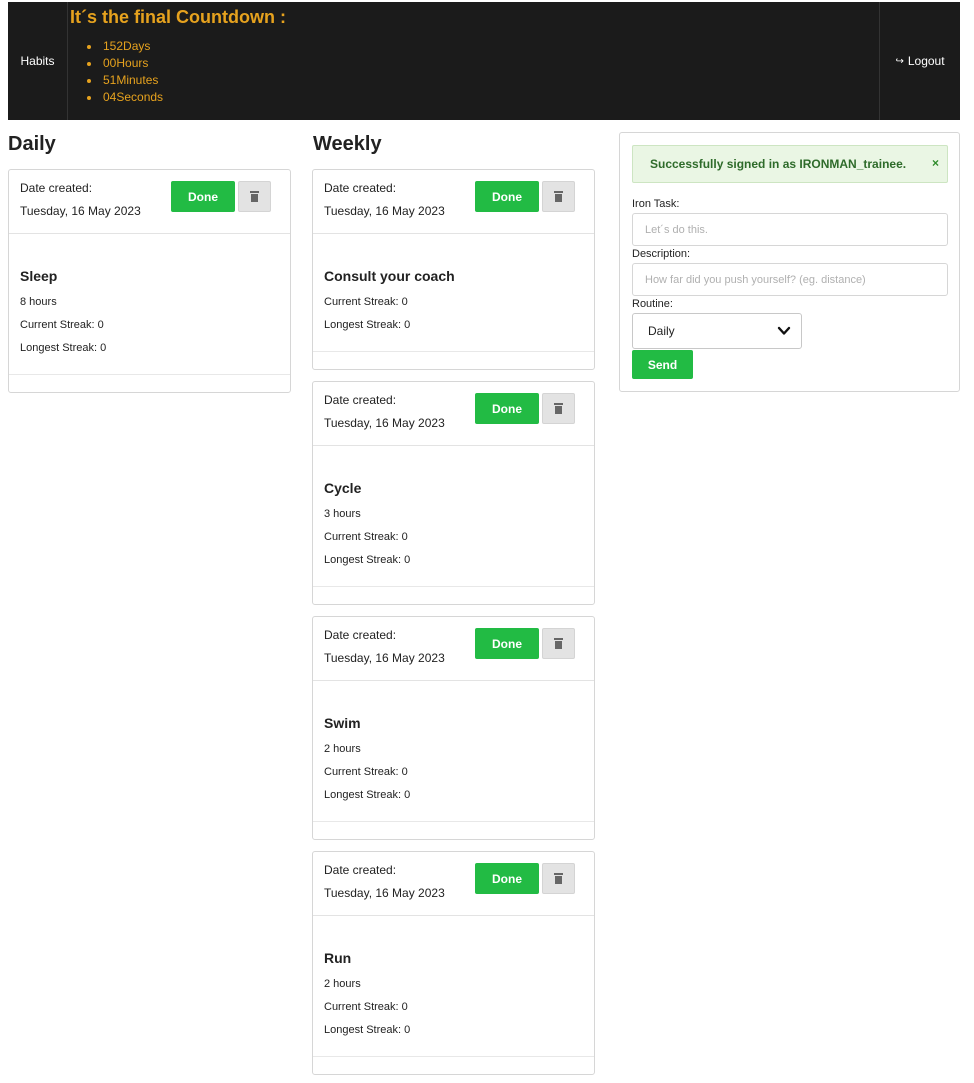 The image size is (974, 1083). Describe the element at coordinates (342, 723) in the screenshot. I see `habit-name: Swim` at that location.